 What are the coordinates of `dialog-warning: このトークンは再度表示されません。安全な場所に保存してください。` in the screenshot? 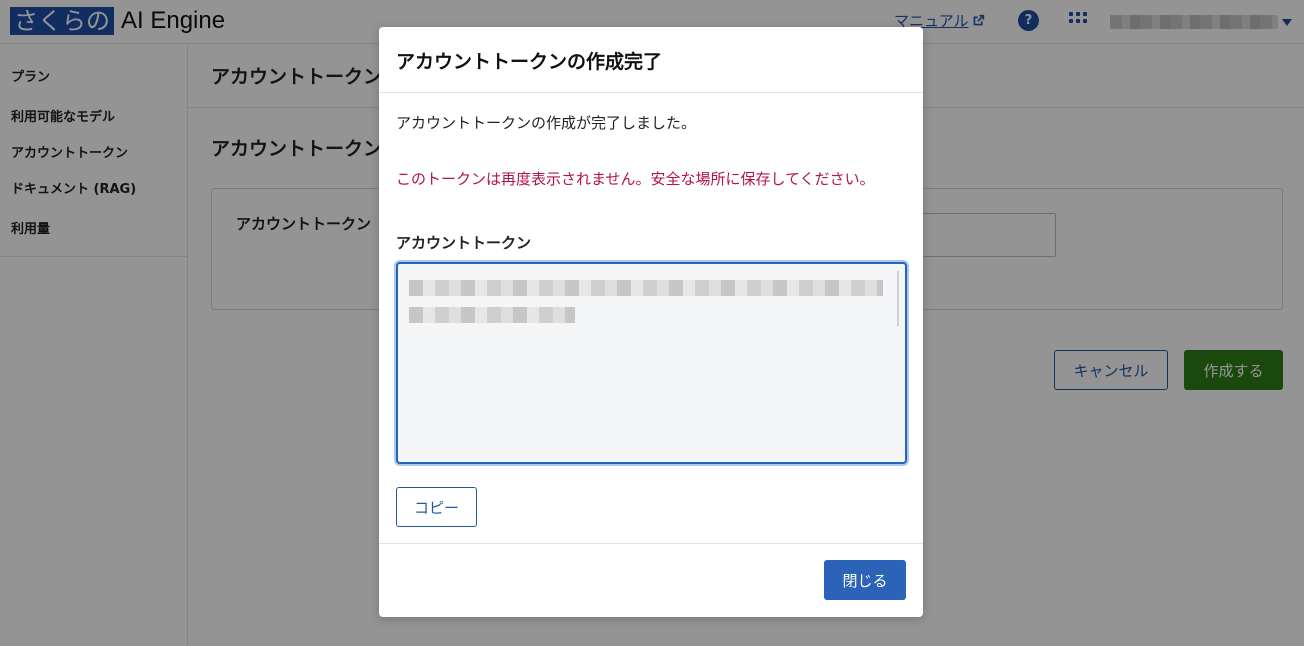 It's located at (635, 179).